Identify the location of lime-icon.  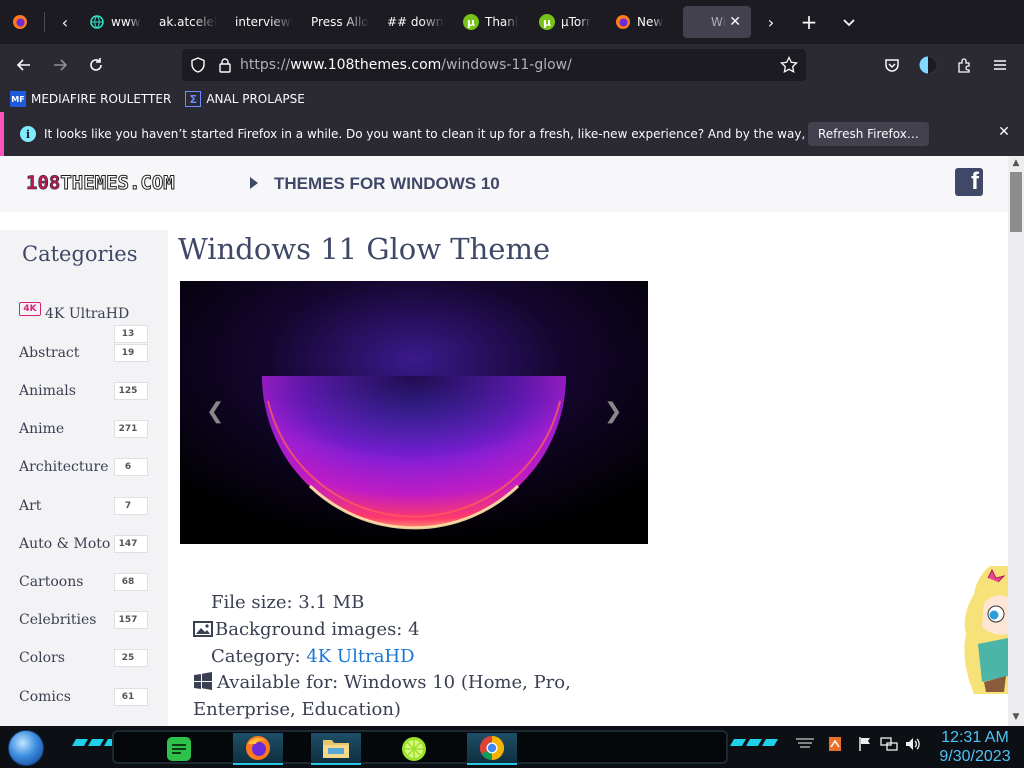
(414, 749).